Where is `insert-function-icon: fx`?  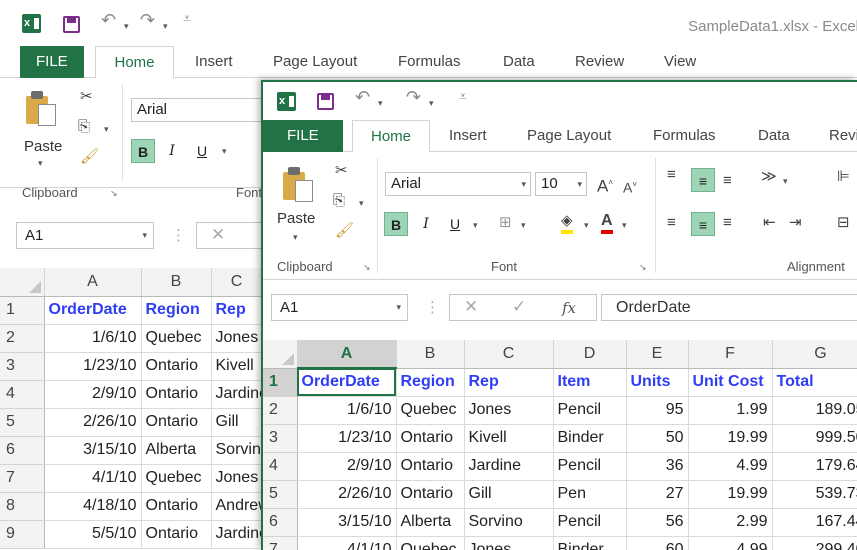
insert-function-icon: fx is located at coordinates (569, 308).